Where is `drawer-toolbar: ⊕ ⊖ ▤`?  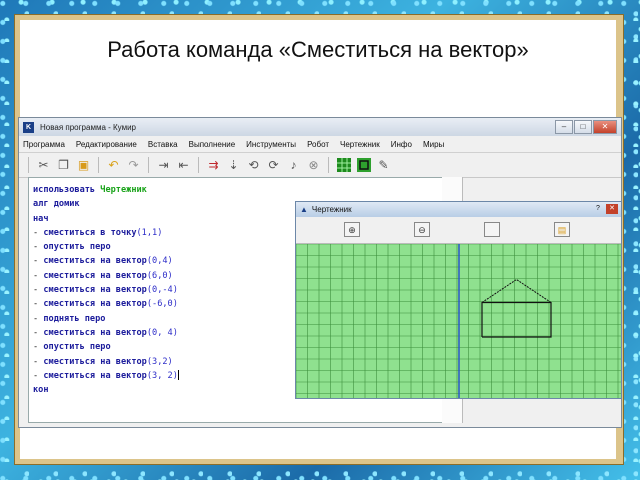 drawer-toolbar: ⊕ ⊖ ▤ is located at coordinates (458, 230).